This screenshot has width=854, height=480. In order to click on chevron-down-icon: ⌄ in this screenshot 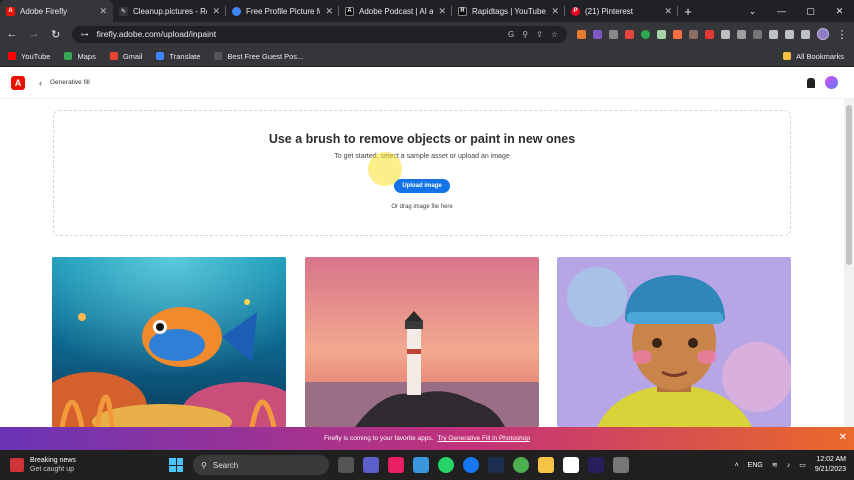, I will do `click(752, 11)`.